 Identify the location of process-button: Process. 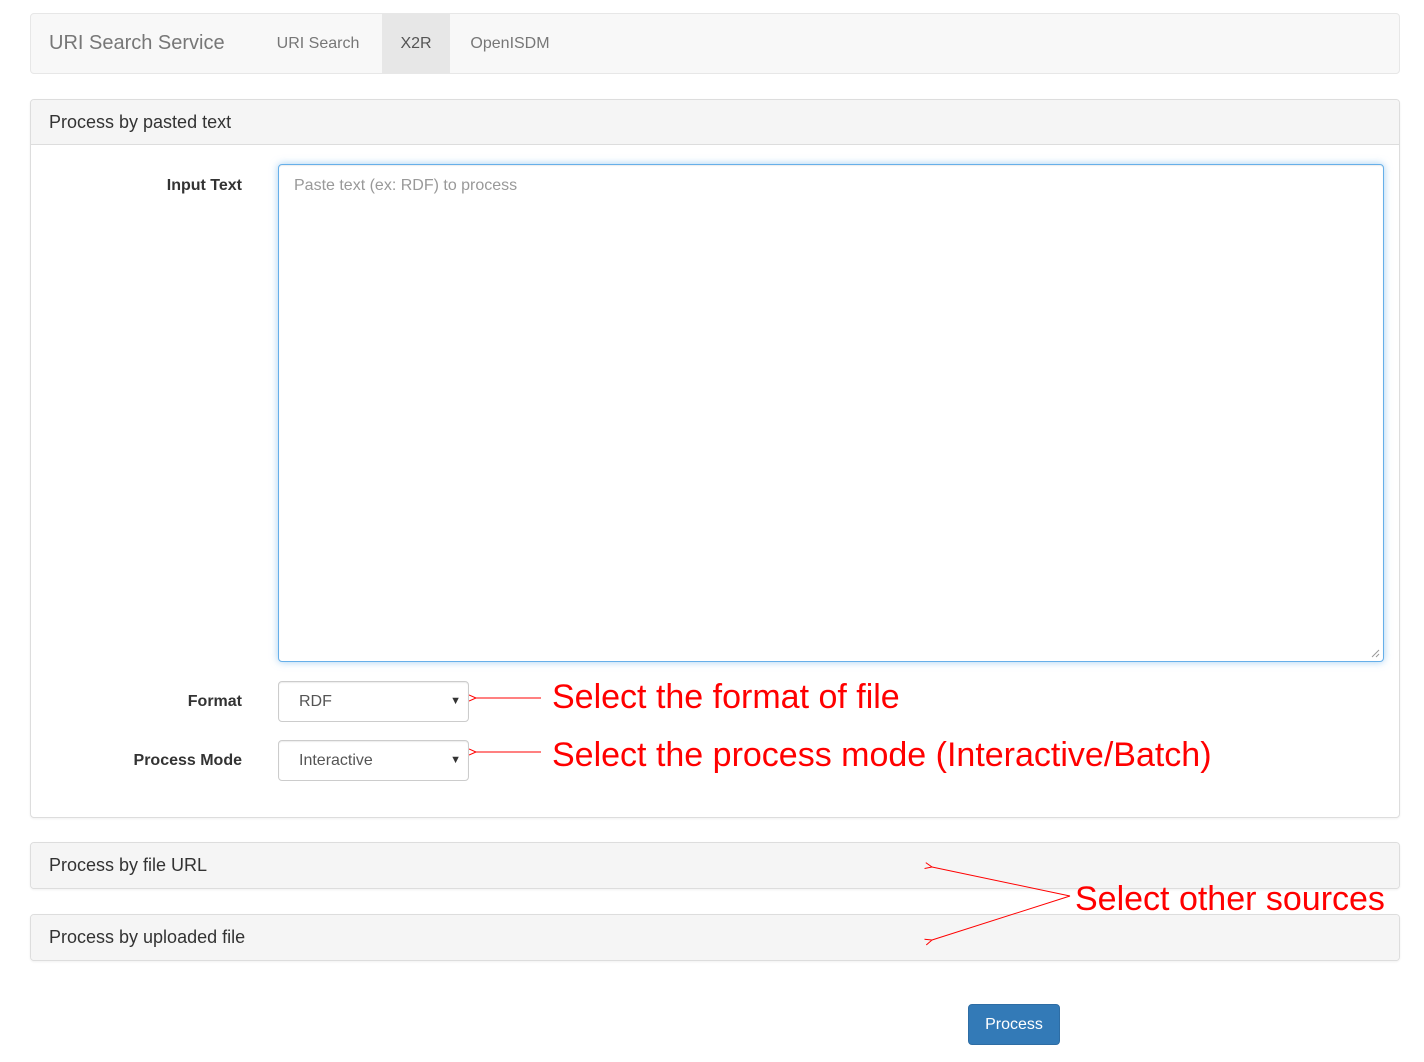
(1014, 1024).